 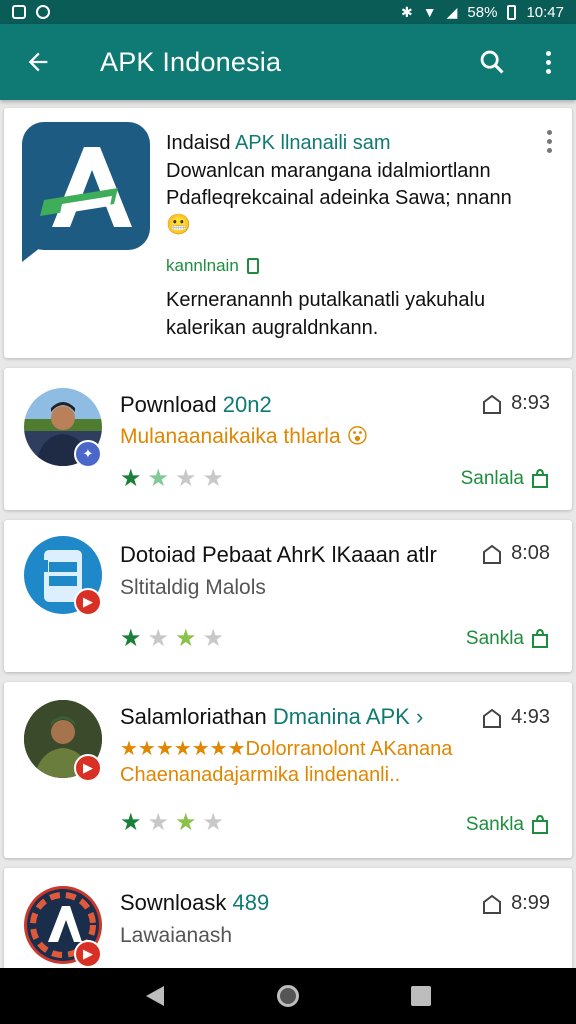 I want to click on app-subtitle: Lawaianash, so click(x=176, y=935).